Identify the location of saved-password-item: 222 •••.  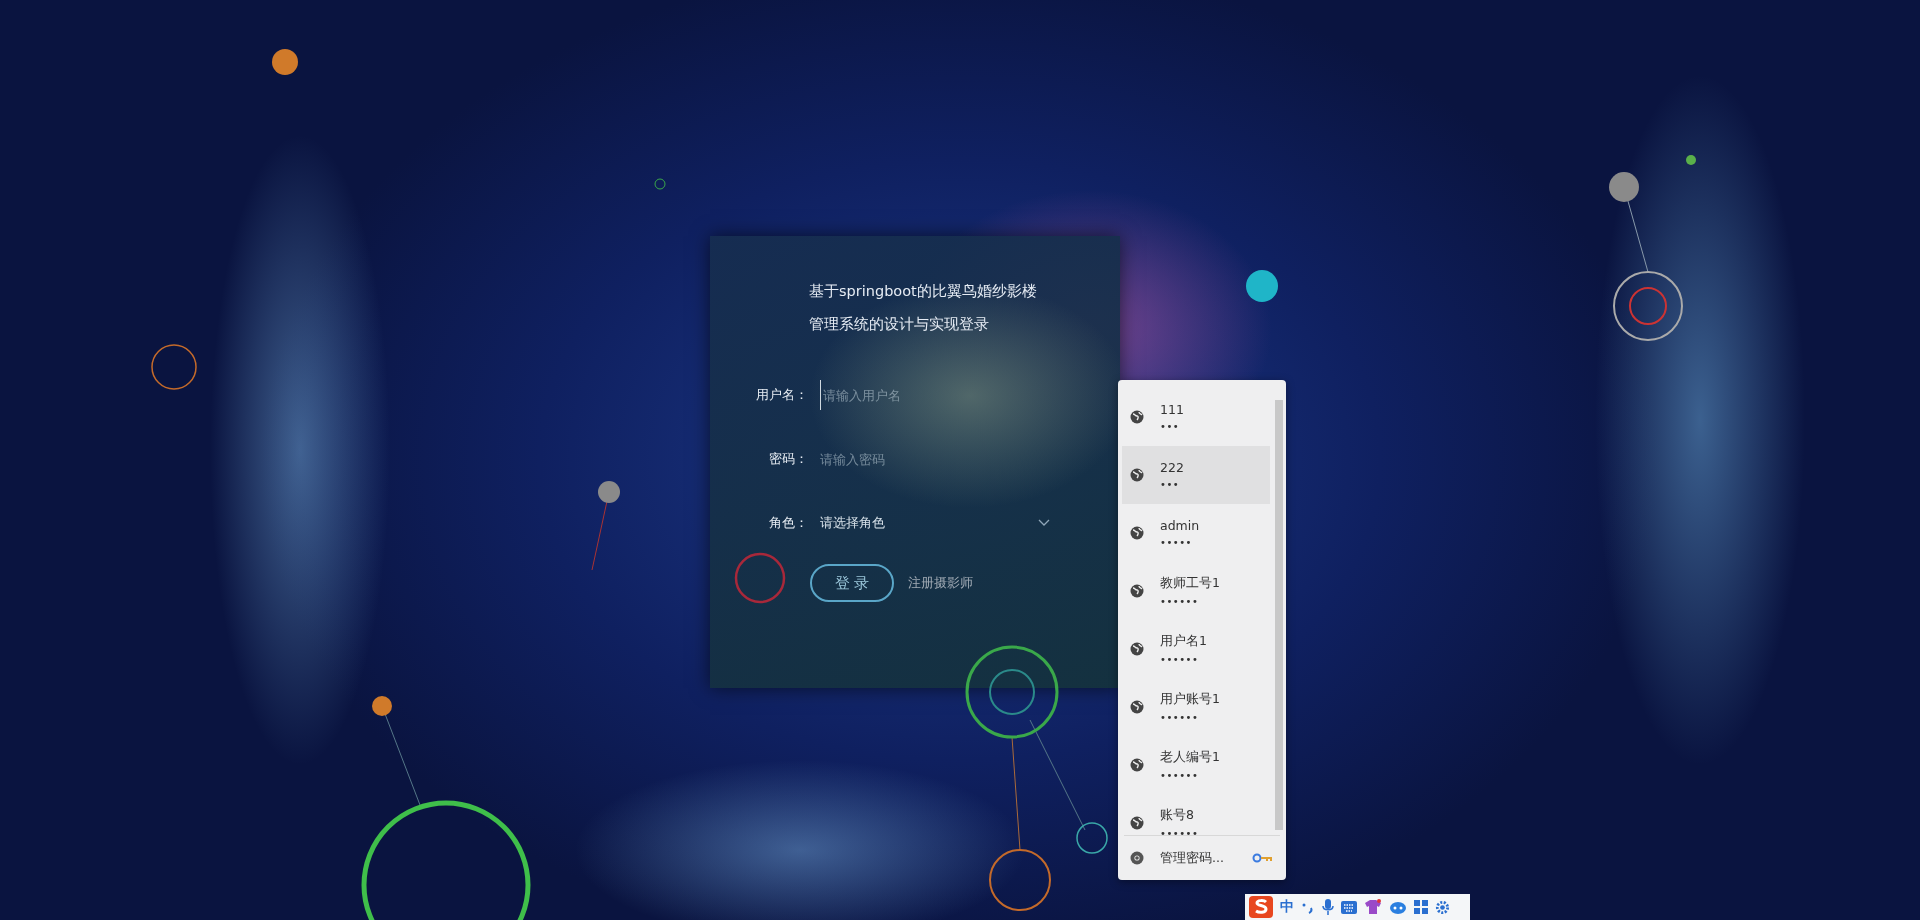
(1196, 475).